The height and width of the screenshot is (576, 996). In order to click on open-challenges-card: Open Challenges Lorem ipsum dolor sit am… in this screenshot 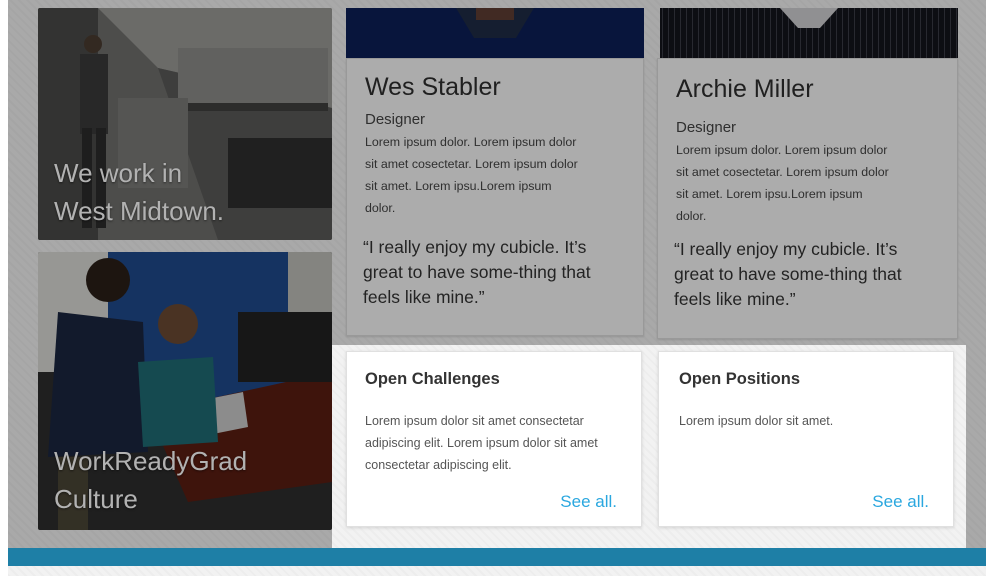, I will do `click(494, 439)`.